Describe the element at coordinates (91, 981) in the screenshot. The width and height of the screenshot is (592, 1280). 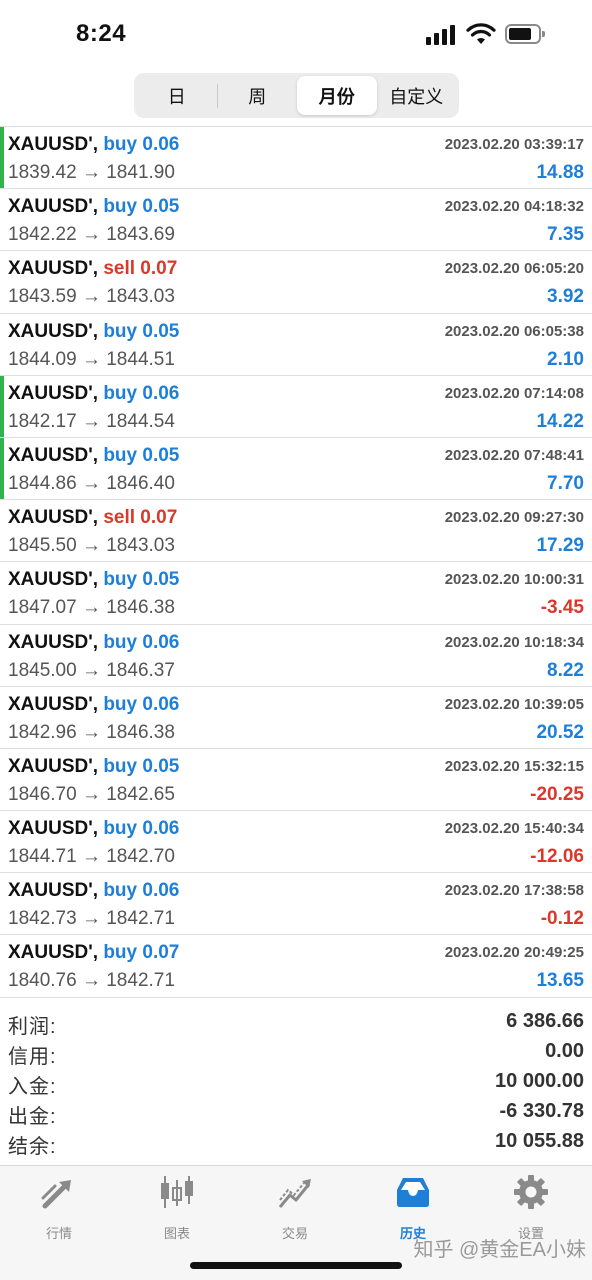
I see `trade-prices: 1840.76 → 1842.71` at that location.